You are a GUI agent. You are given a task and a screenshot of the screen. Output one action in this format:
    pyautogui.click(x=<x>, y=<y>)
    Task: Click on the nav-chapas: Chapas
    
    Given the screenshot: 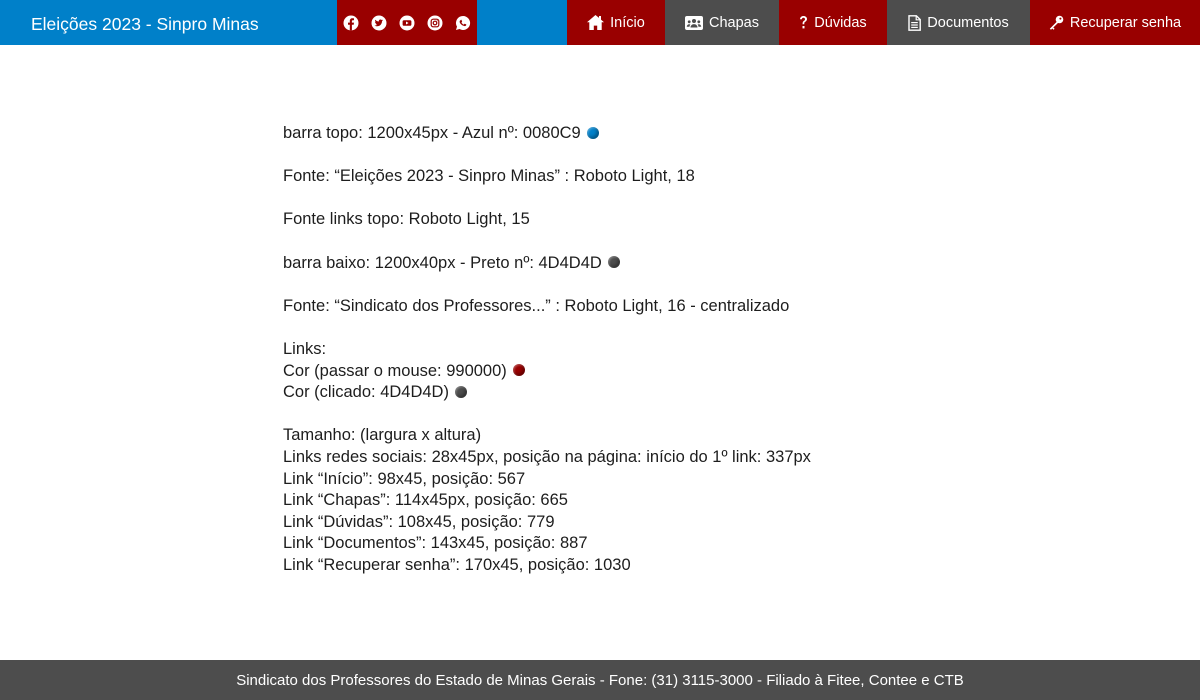 What is the action you would take?
    pyautogui.click(x=722, y=22)
    